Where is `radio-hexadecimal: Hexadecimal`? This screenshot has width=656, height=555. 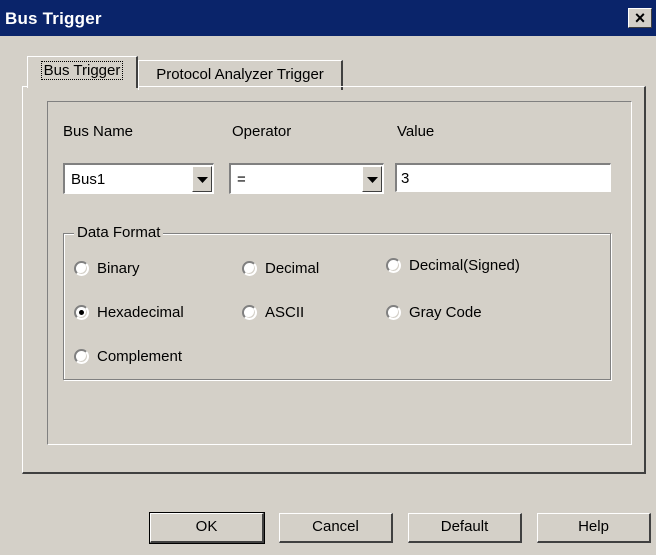
radio-hexadecimal: Hexadecimal is located at coordinates (139, 313).